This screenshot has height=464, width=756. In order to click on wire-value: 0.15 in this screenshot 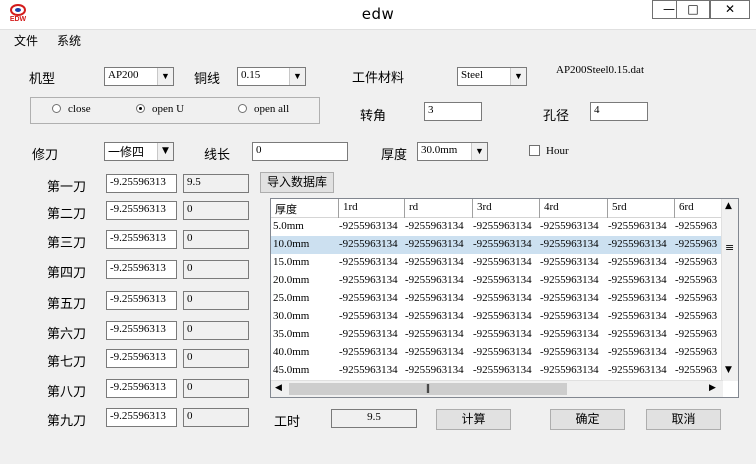, I will do `click(251, 75)`.